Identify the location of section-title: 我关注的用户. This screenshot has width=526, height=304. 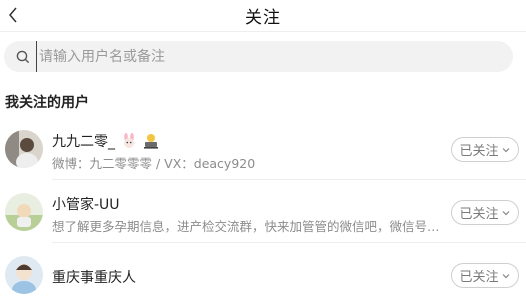
(47, 103).